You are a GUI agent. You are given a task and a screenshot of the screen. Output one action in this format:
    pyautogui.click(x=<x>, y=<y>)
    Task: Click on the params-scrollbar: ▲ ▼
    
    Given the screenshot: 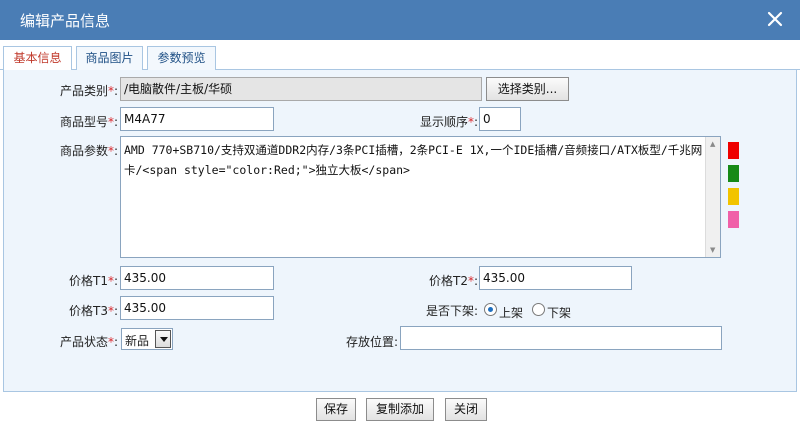 What is the action you would take?
    pyautogui.click(x=712, y=197)
    